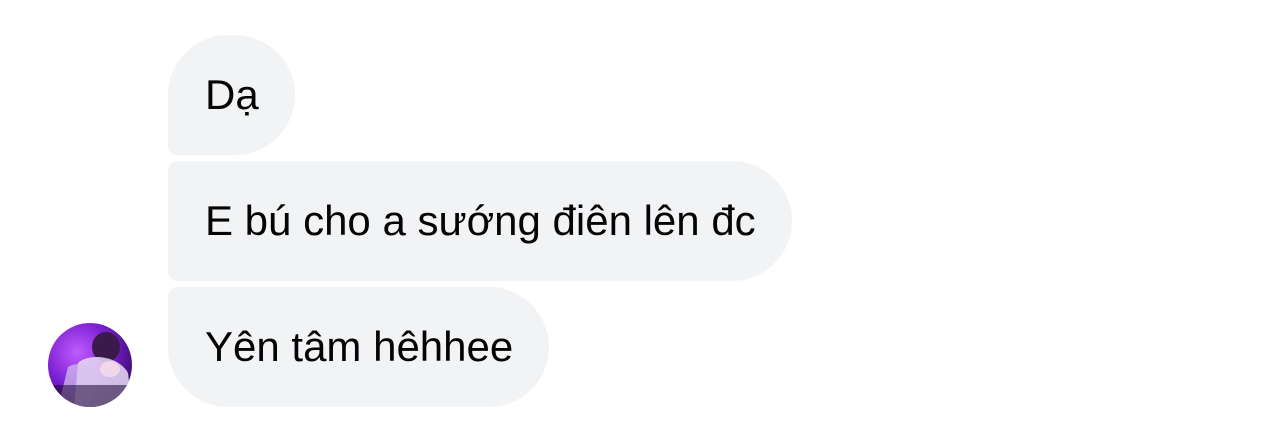 Image resolution: width=1284 pixels, height=429 pixels. I want to click on message-text: Yên tâm hêhhee, so click(359, 346).